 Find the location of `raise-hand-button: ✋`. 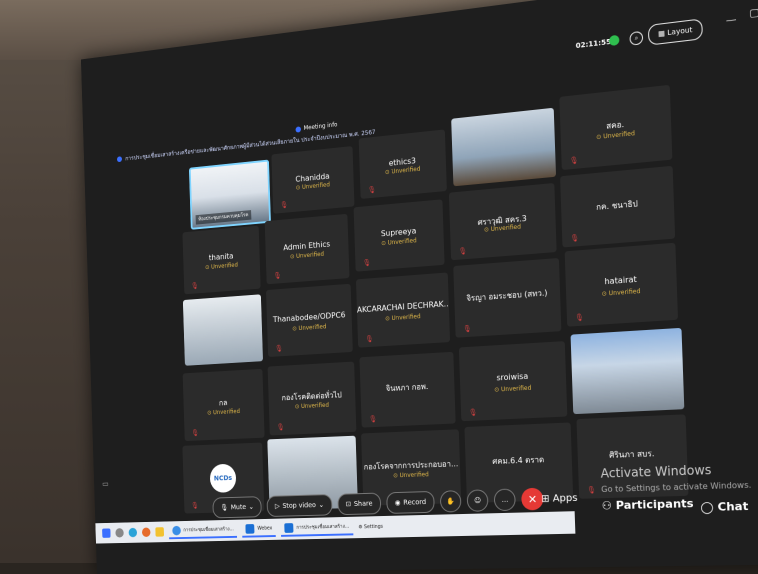

raise-hand-button: ✋ is located at coordinates (451, 501).